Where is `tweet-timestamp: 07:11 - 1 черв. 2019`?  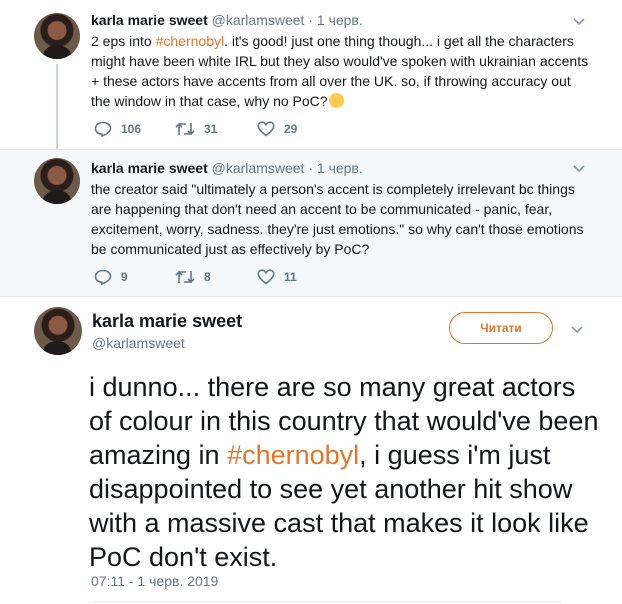 tweet-timestamp: 07:11 - 1 черв. 2019 is located at coordinates (154, 581).